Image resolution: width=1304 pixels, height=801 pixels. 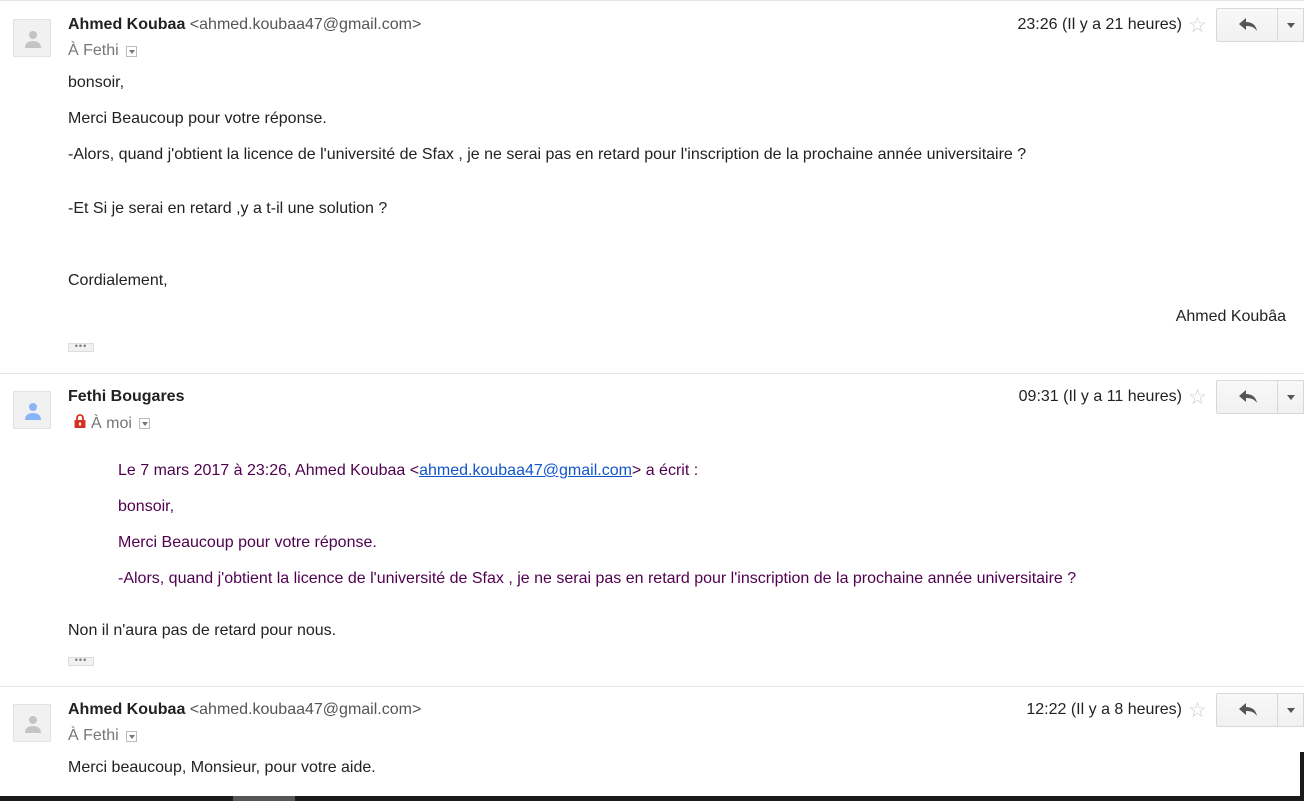 I want to click on quote-header-suffix: > a écrit :, so click(x=665, y=470).